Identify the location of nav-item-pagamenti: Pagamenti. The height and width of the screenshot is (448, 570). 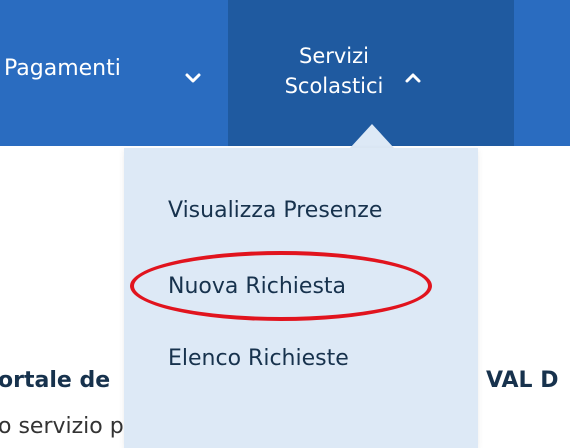
(114, 73).